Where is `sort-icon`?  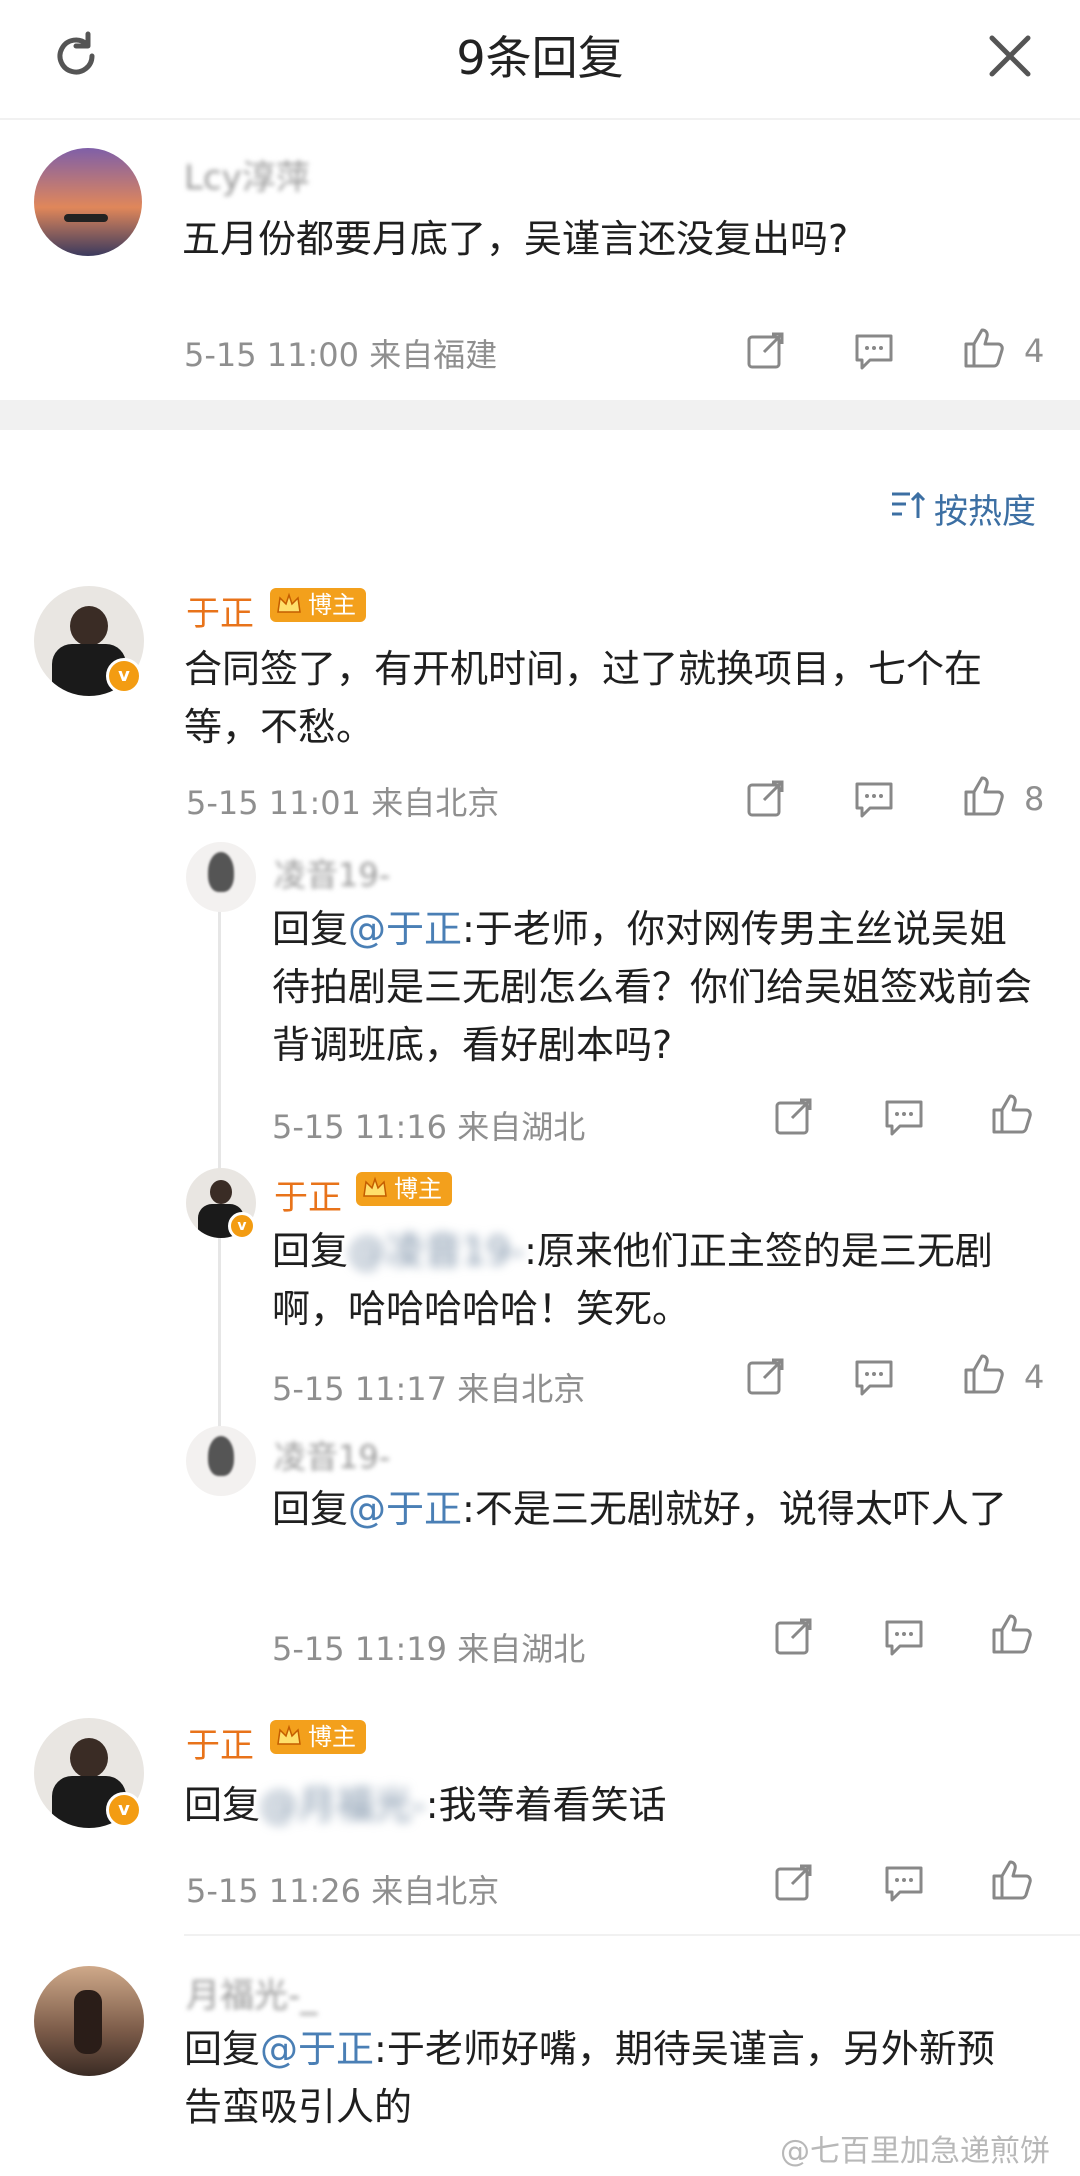 sort-icon is located at coordinates (908, 506).